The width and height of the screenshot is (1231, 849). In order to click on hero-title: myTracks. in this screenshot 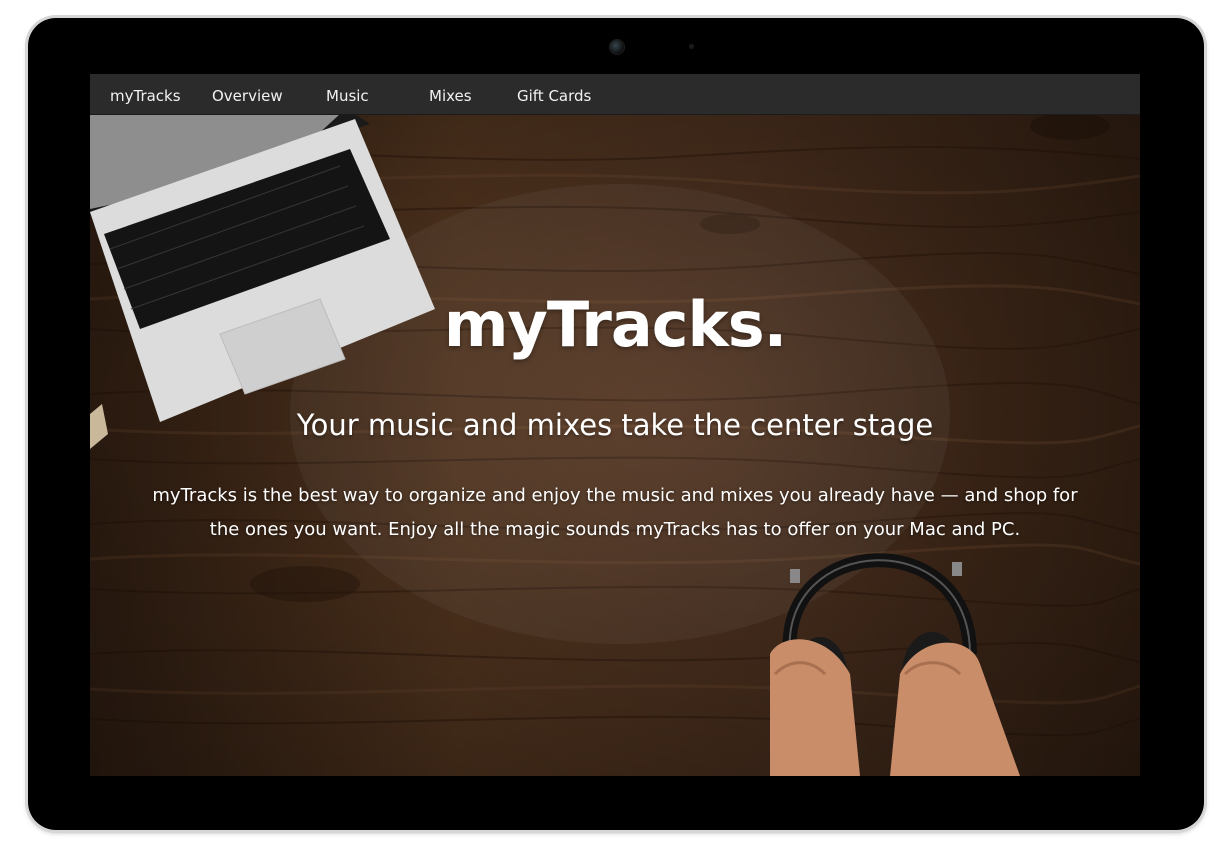, I will do `click(615, 324)`.